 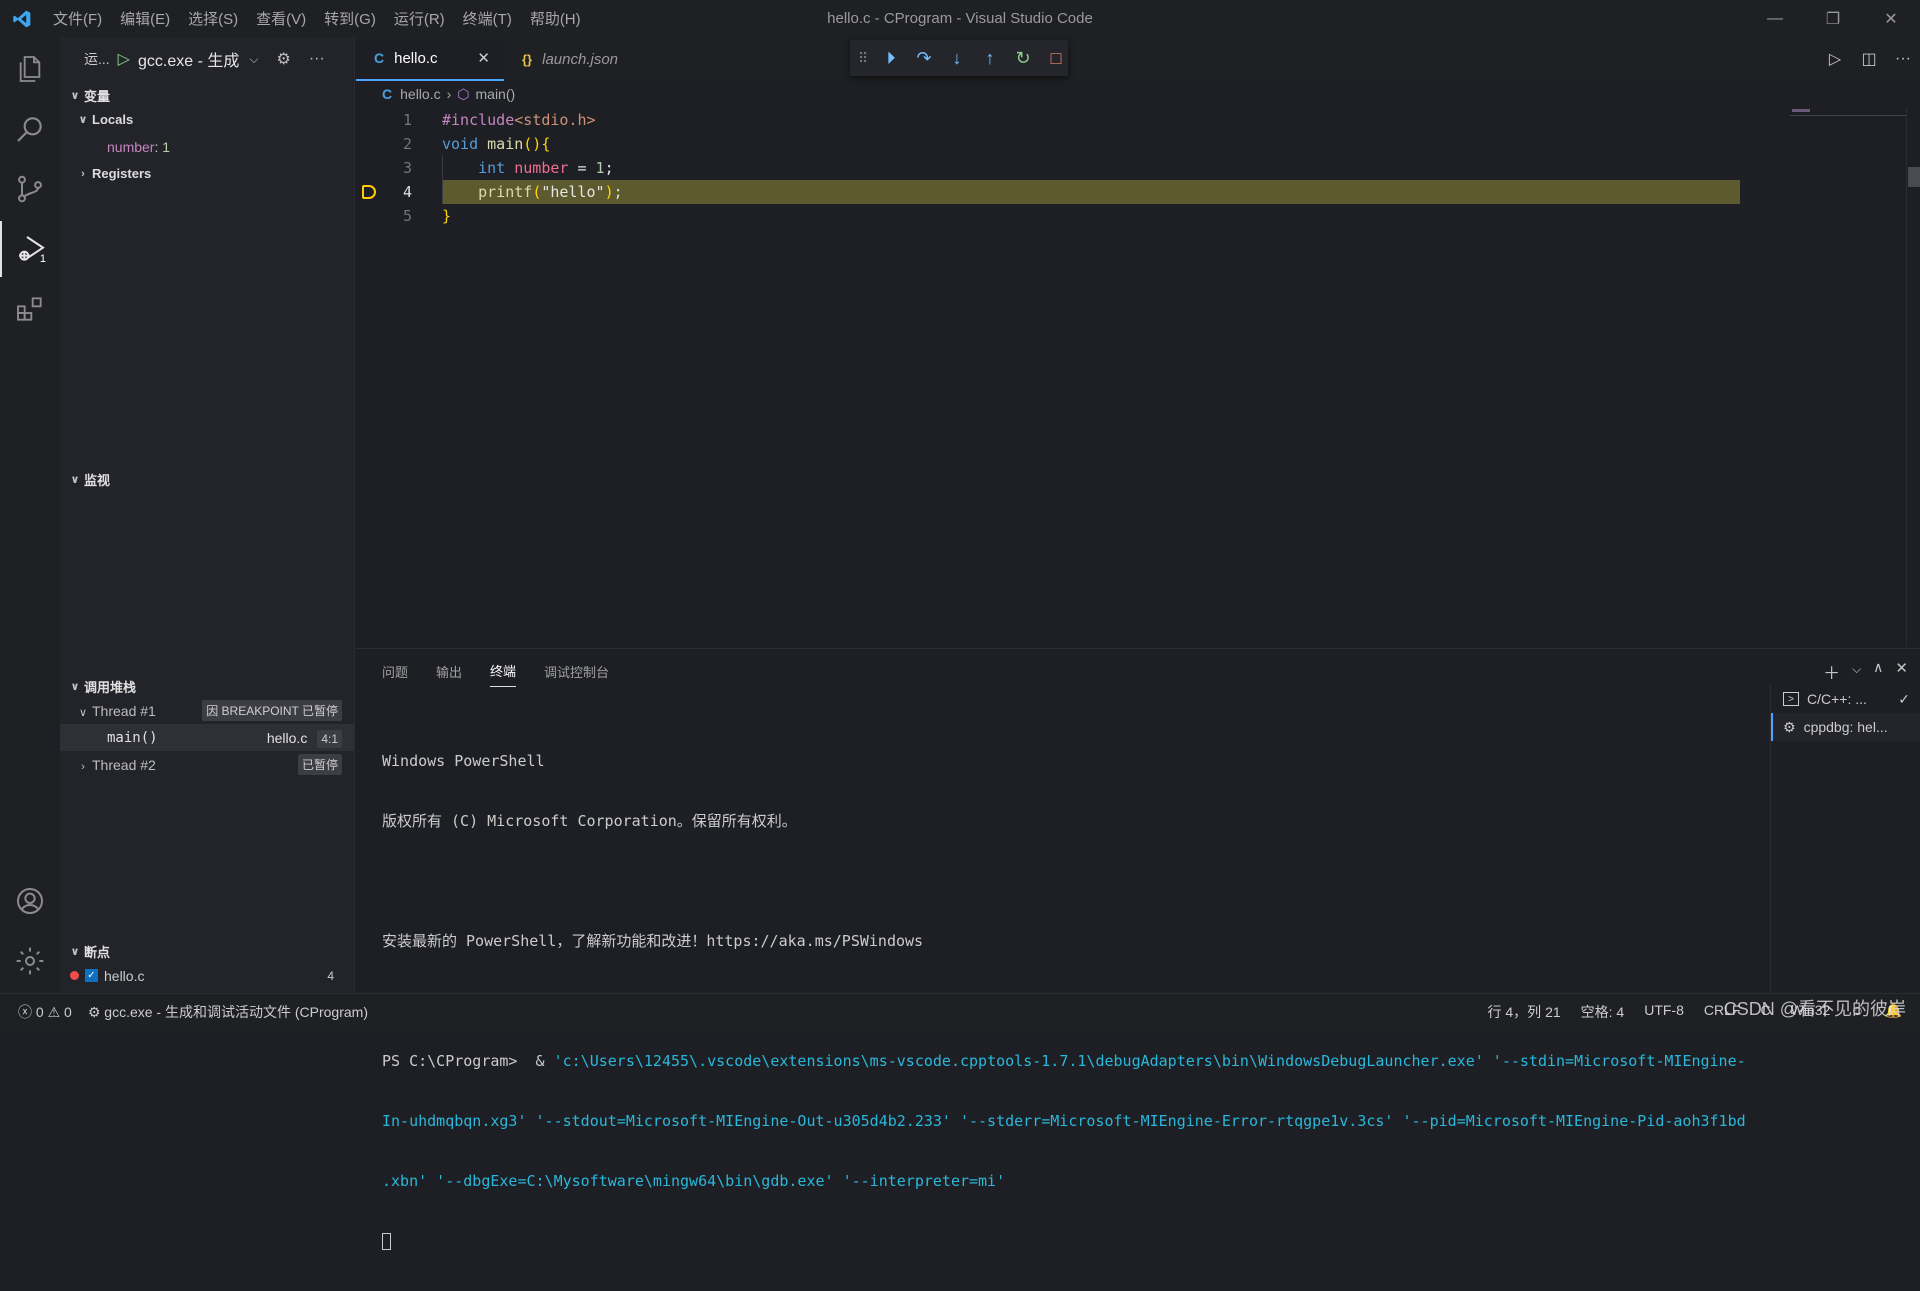 What do you see at coordinates (1878, 671) in the screenshot?
I see `maximize-panel-icon: ∧` at bounding box center [1878, 671].